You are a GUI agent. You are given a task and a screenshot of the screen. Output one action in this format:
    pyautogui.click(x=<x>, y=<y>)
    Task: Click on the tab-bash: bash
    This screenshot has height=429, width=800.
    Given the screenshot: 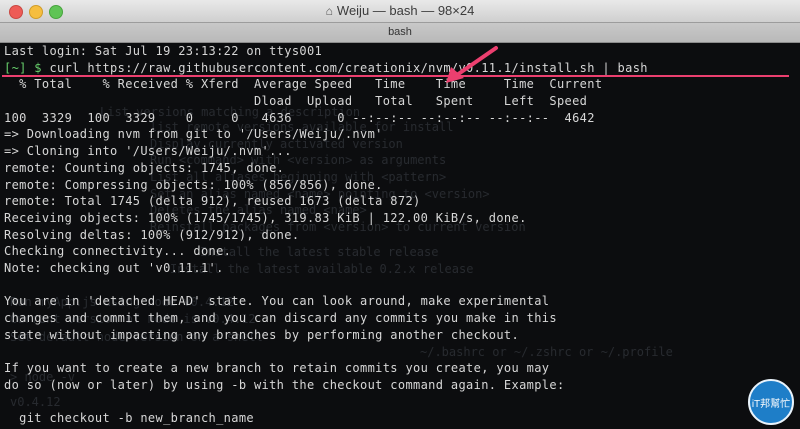 What is the action you would take?
    pyautogui.click(x=400, y=32)
    